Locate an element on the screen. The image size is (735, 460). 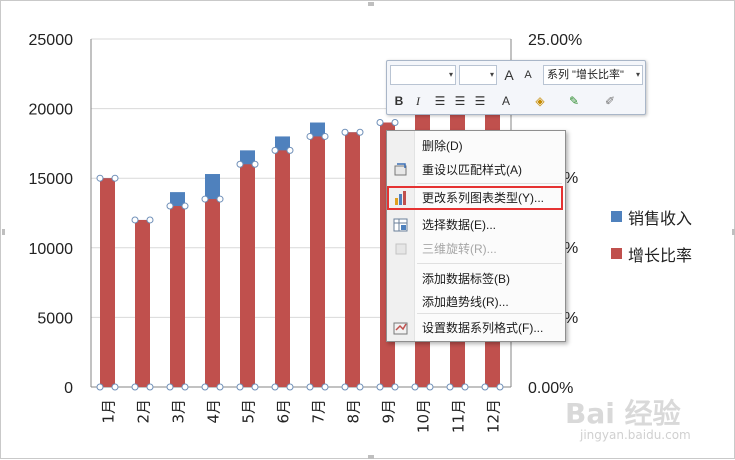
watermark-logo: Bai 经验 is located at coordinates (623, 413).